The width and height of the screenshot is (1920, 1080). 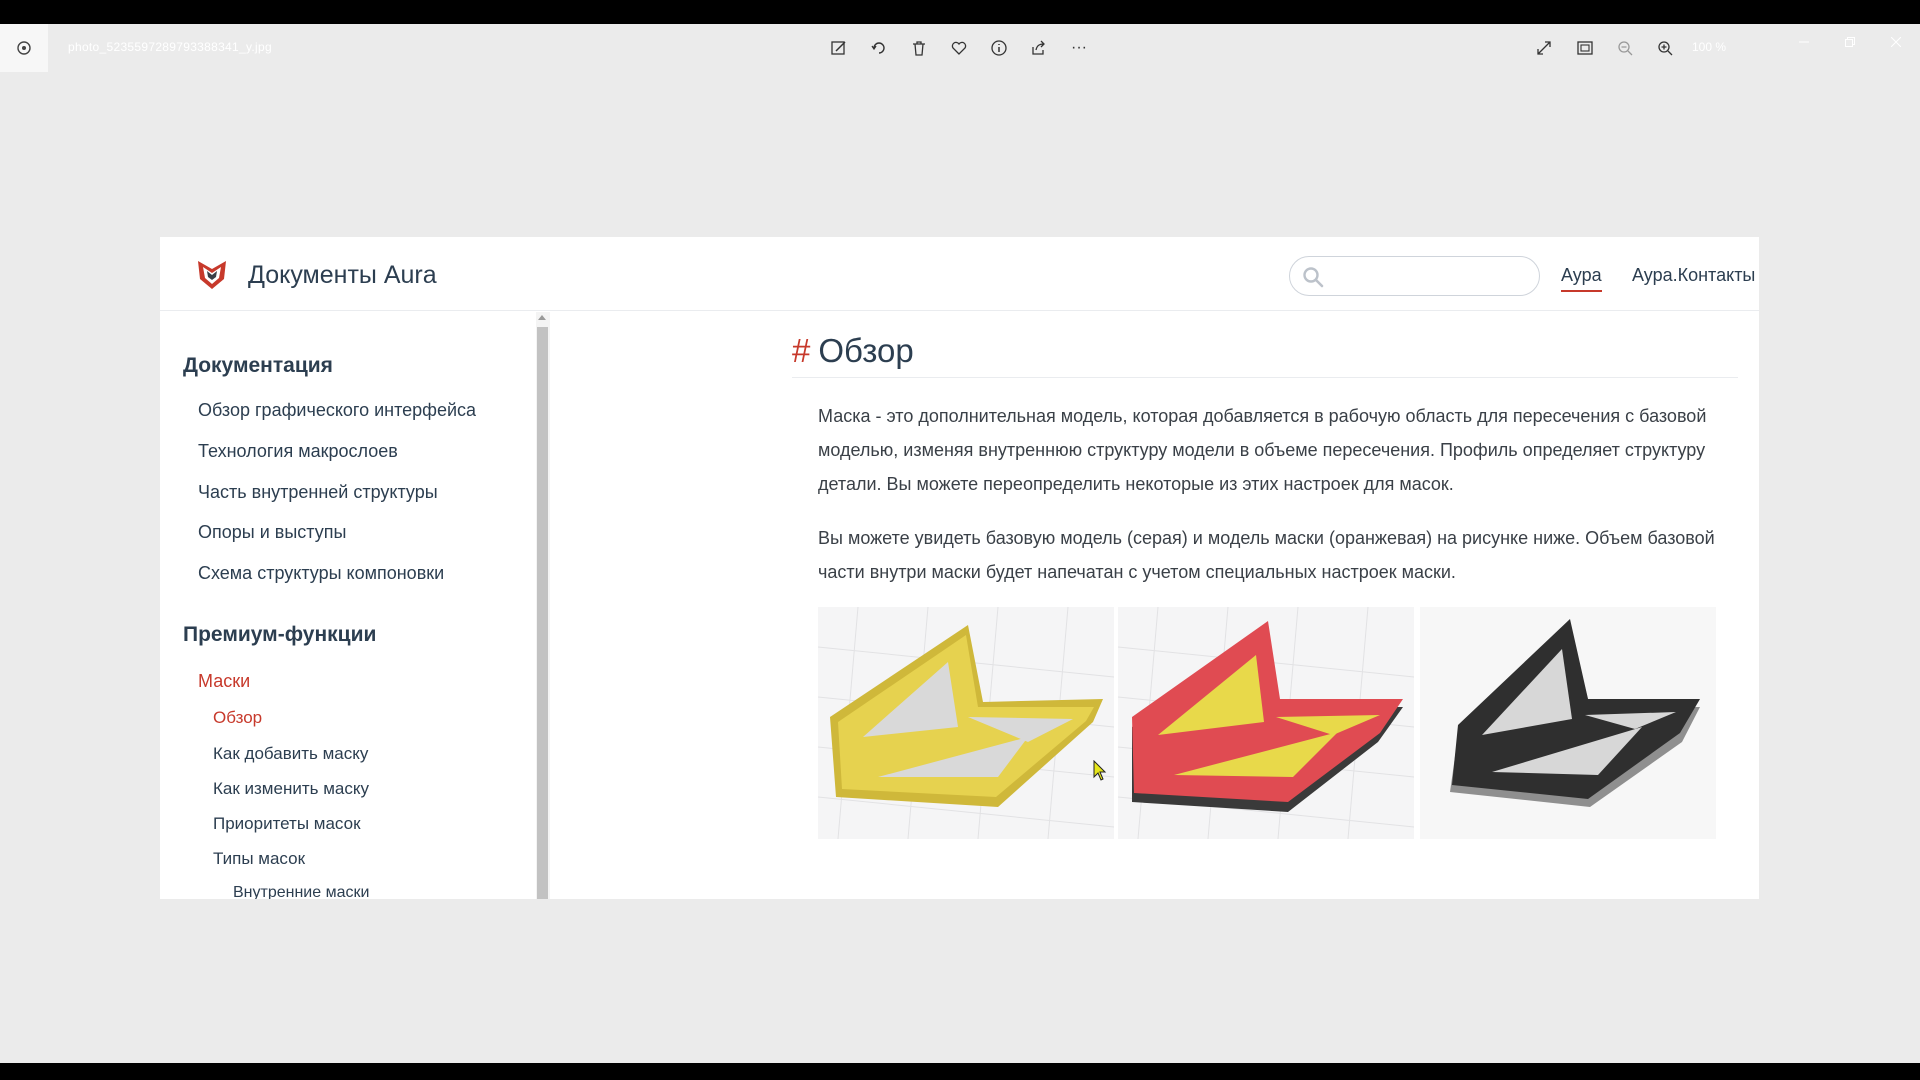 What do you see at coordinates (291, 789) in the screenshot?
I see `sidebar-subitem-edit-mask: Как изменить маску` at bounding box center [291, 789].